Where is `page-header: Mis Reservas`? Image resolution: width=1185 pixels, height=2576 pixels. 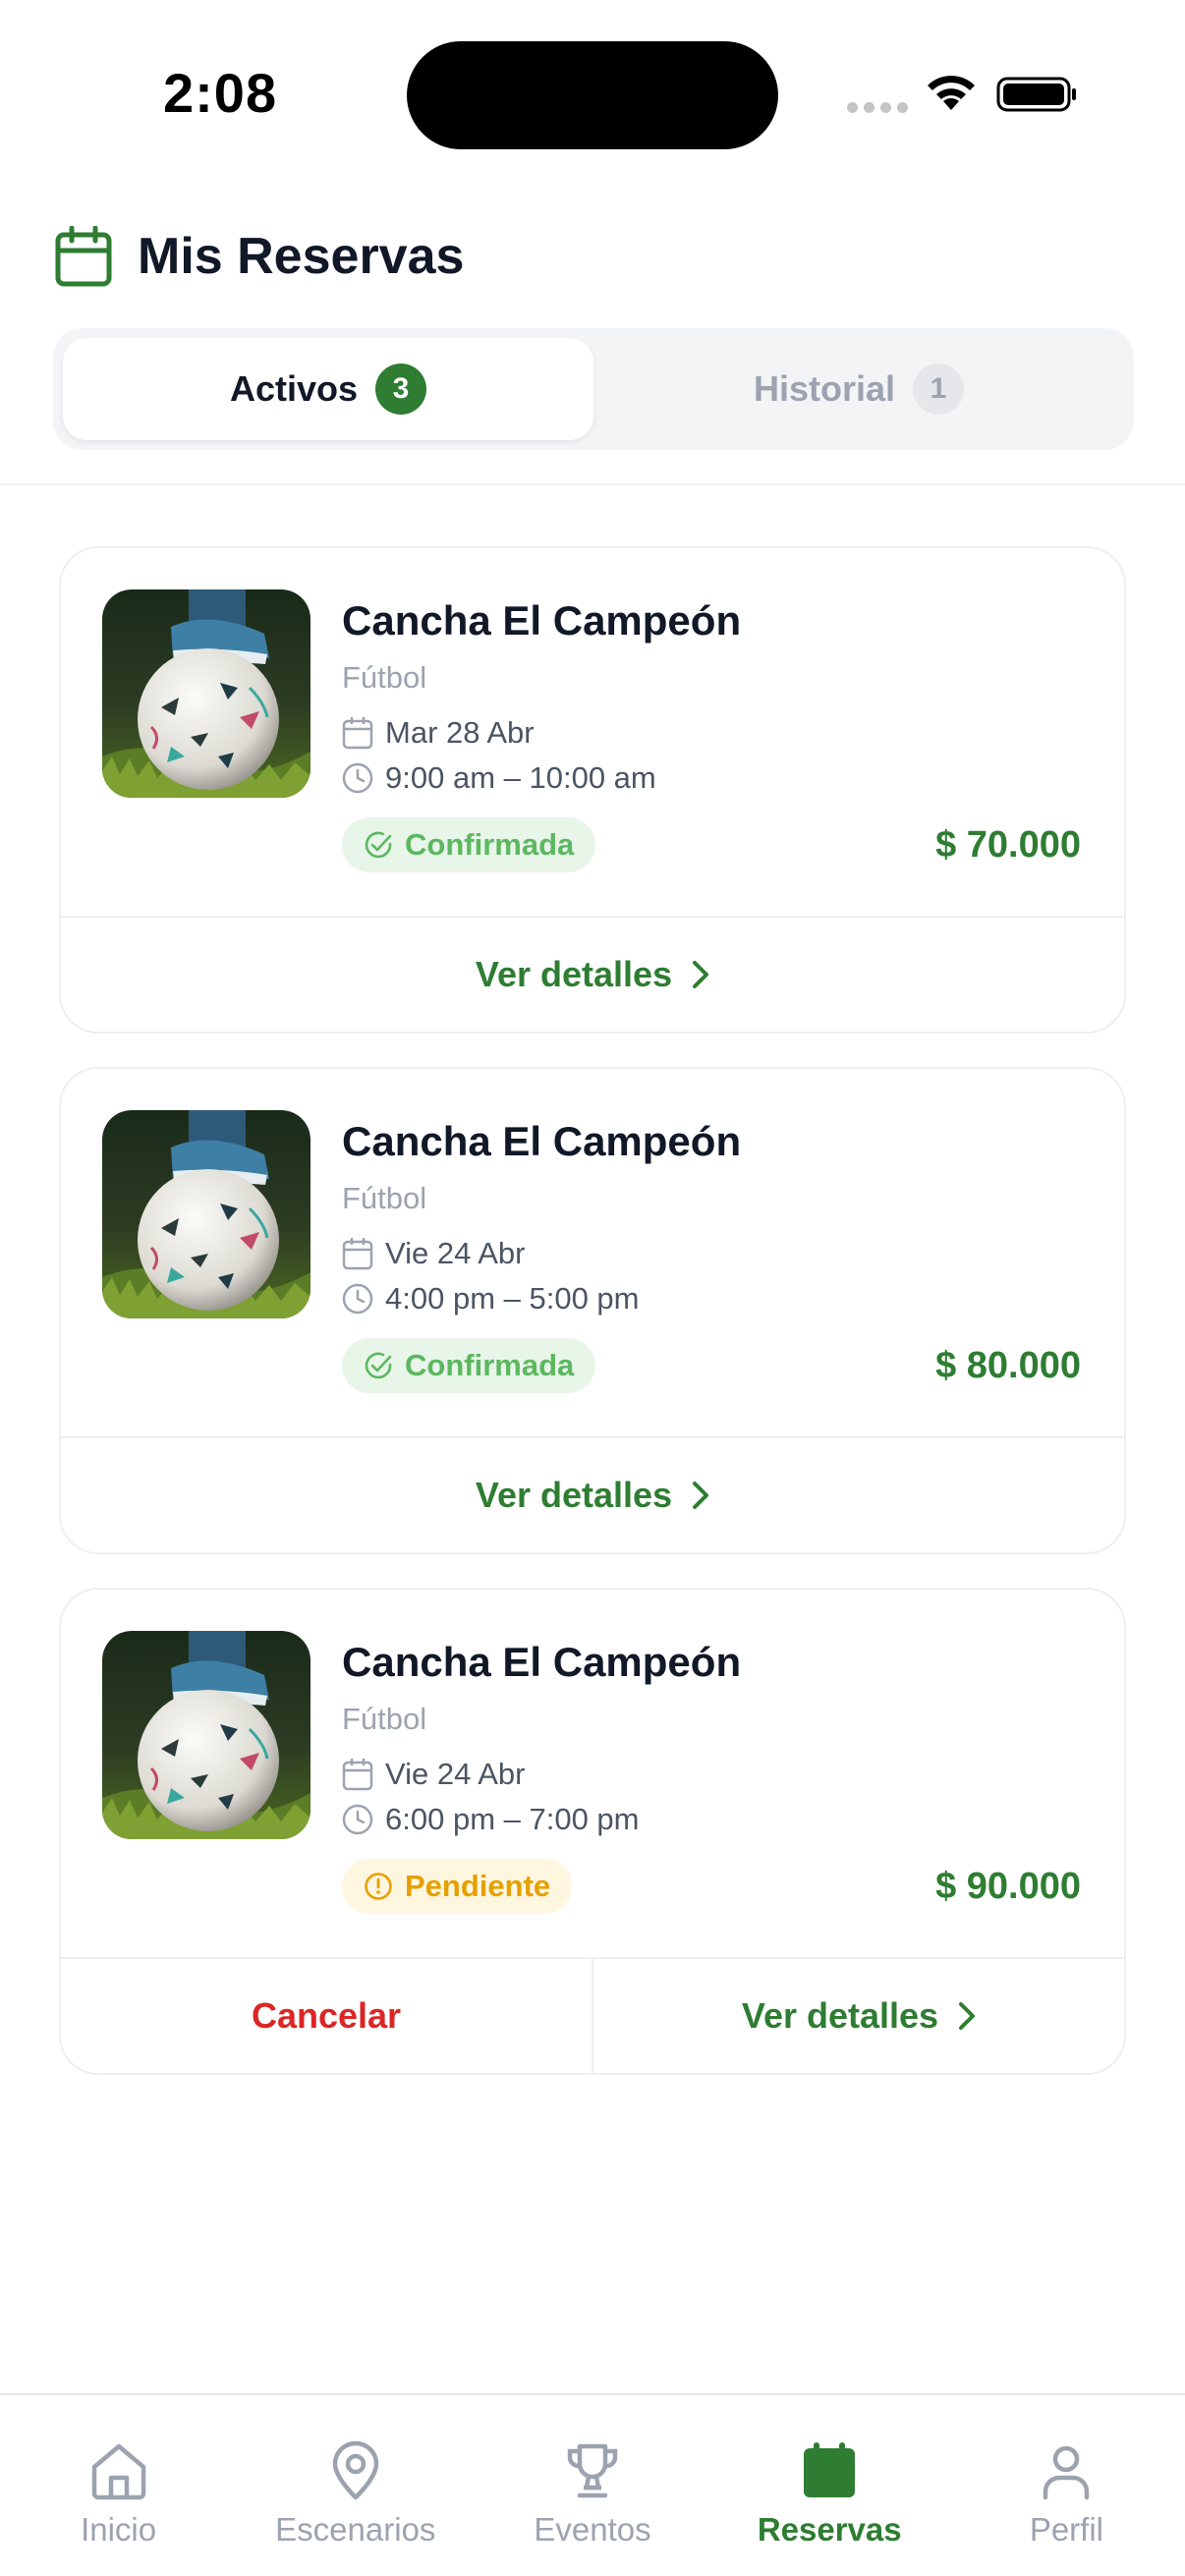
page-header: Mis Reservas is located at coordinates (259, 256).